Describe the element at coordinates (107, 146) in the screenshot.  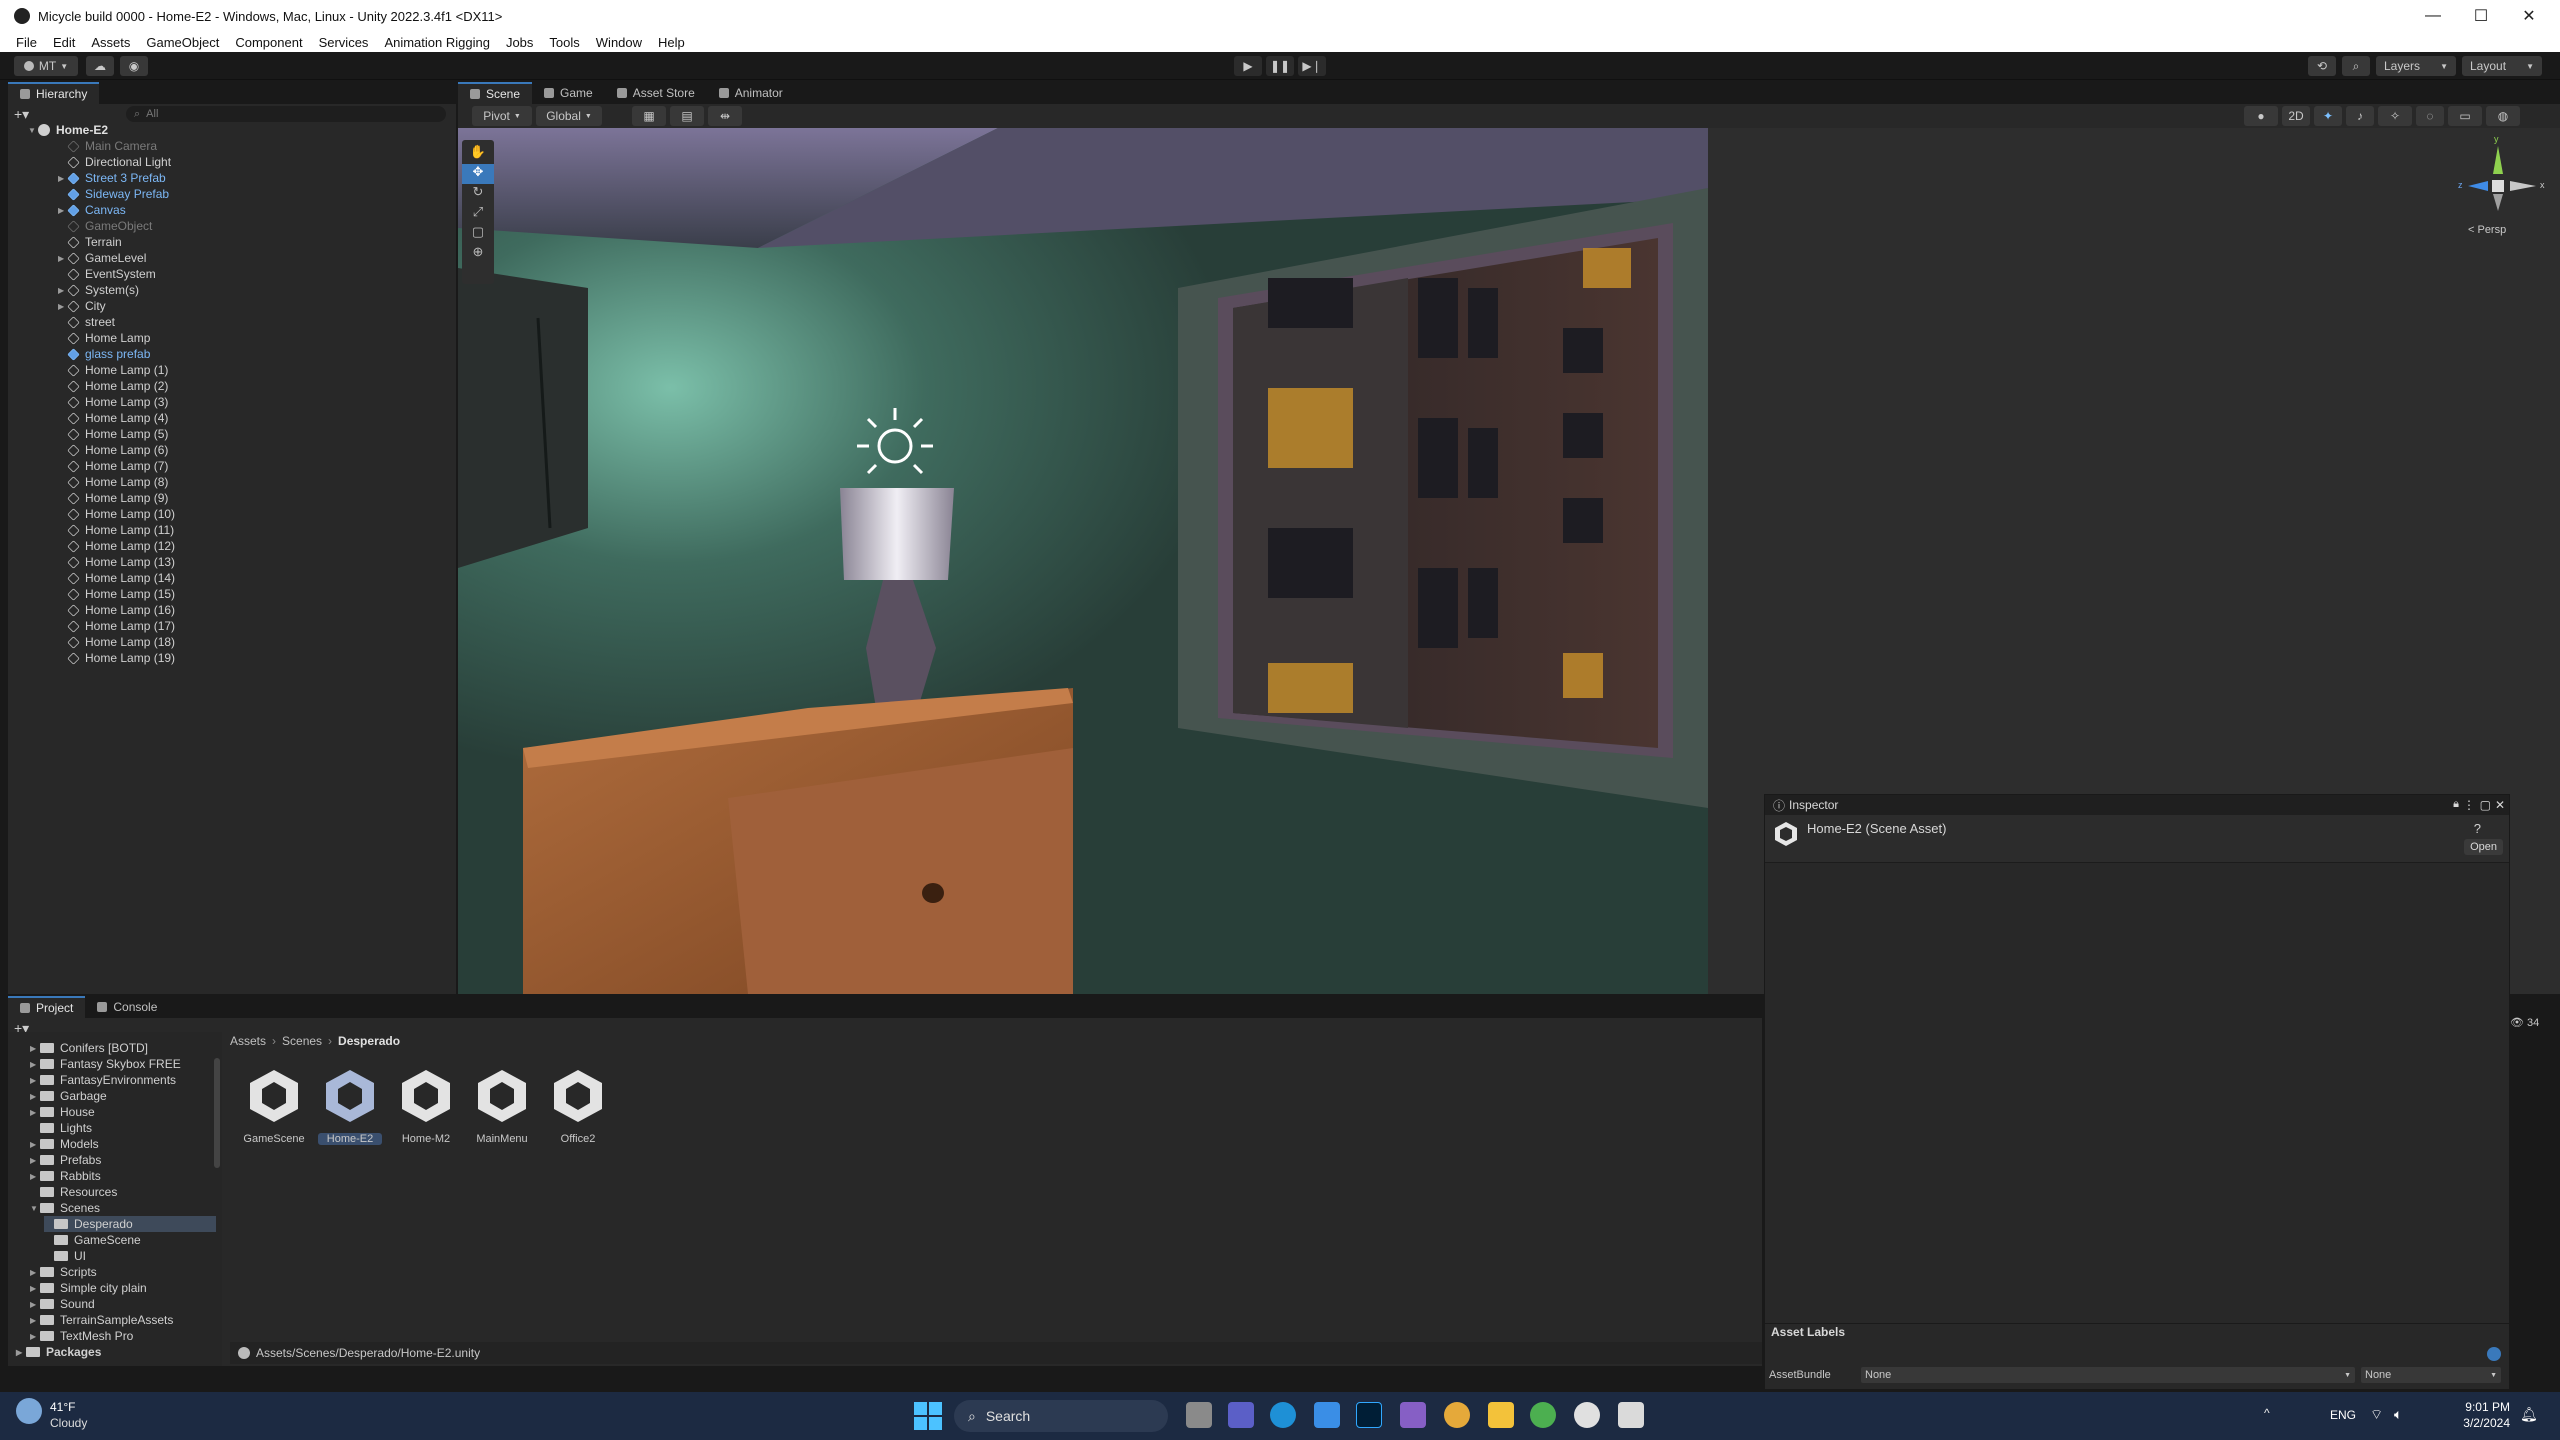
I see `hierarchy-item: Main Camera` at that location.